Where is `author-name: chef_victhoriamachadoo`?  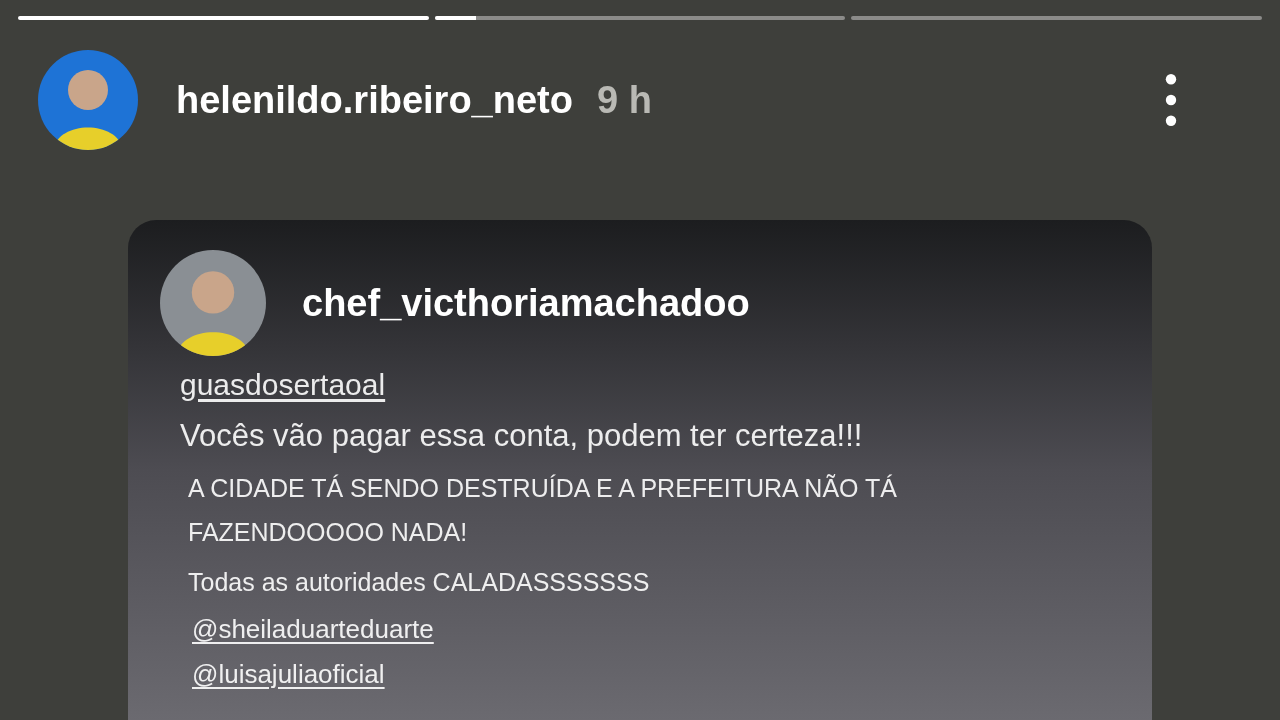
author-name: chef_victhoriamachadoo is located at coordinates (526, 303).